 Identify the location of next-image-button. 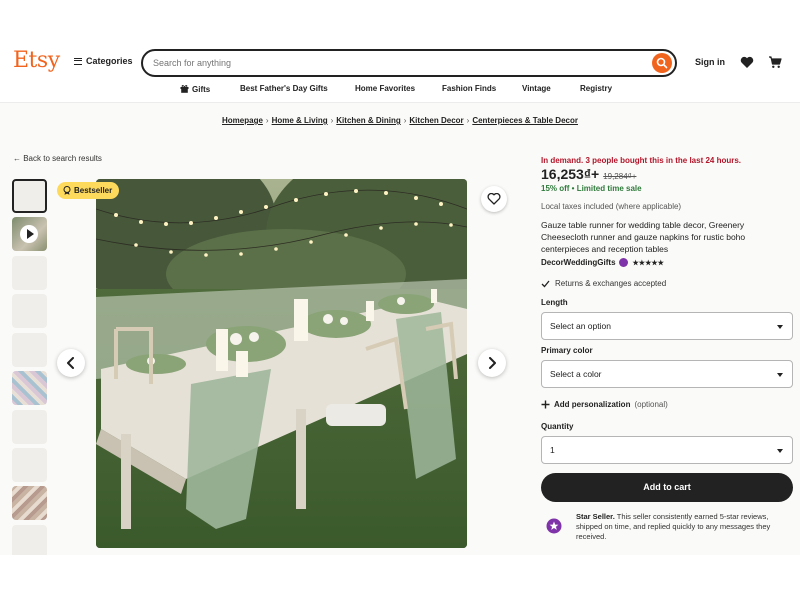
(492, 363).